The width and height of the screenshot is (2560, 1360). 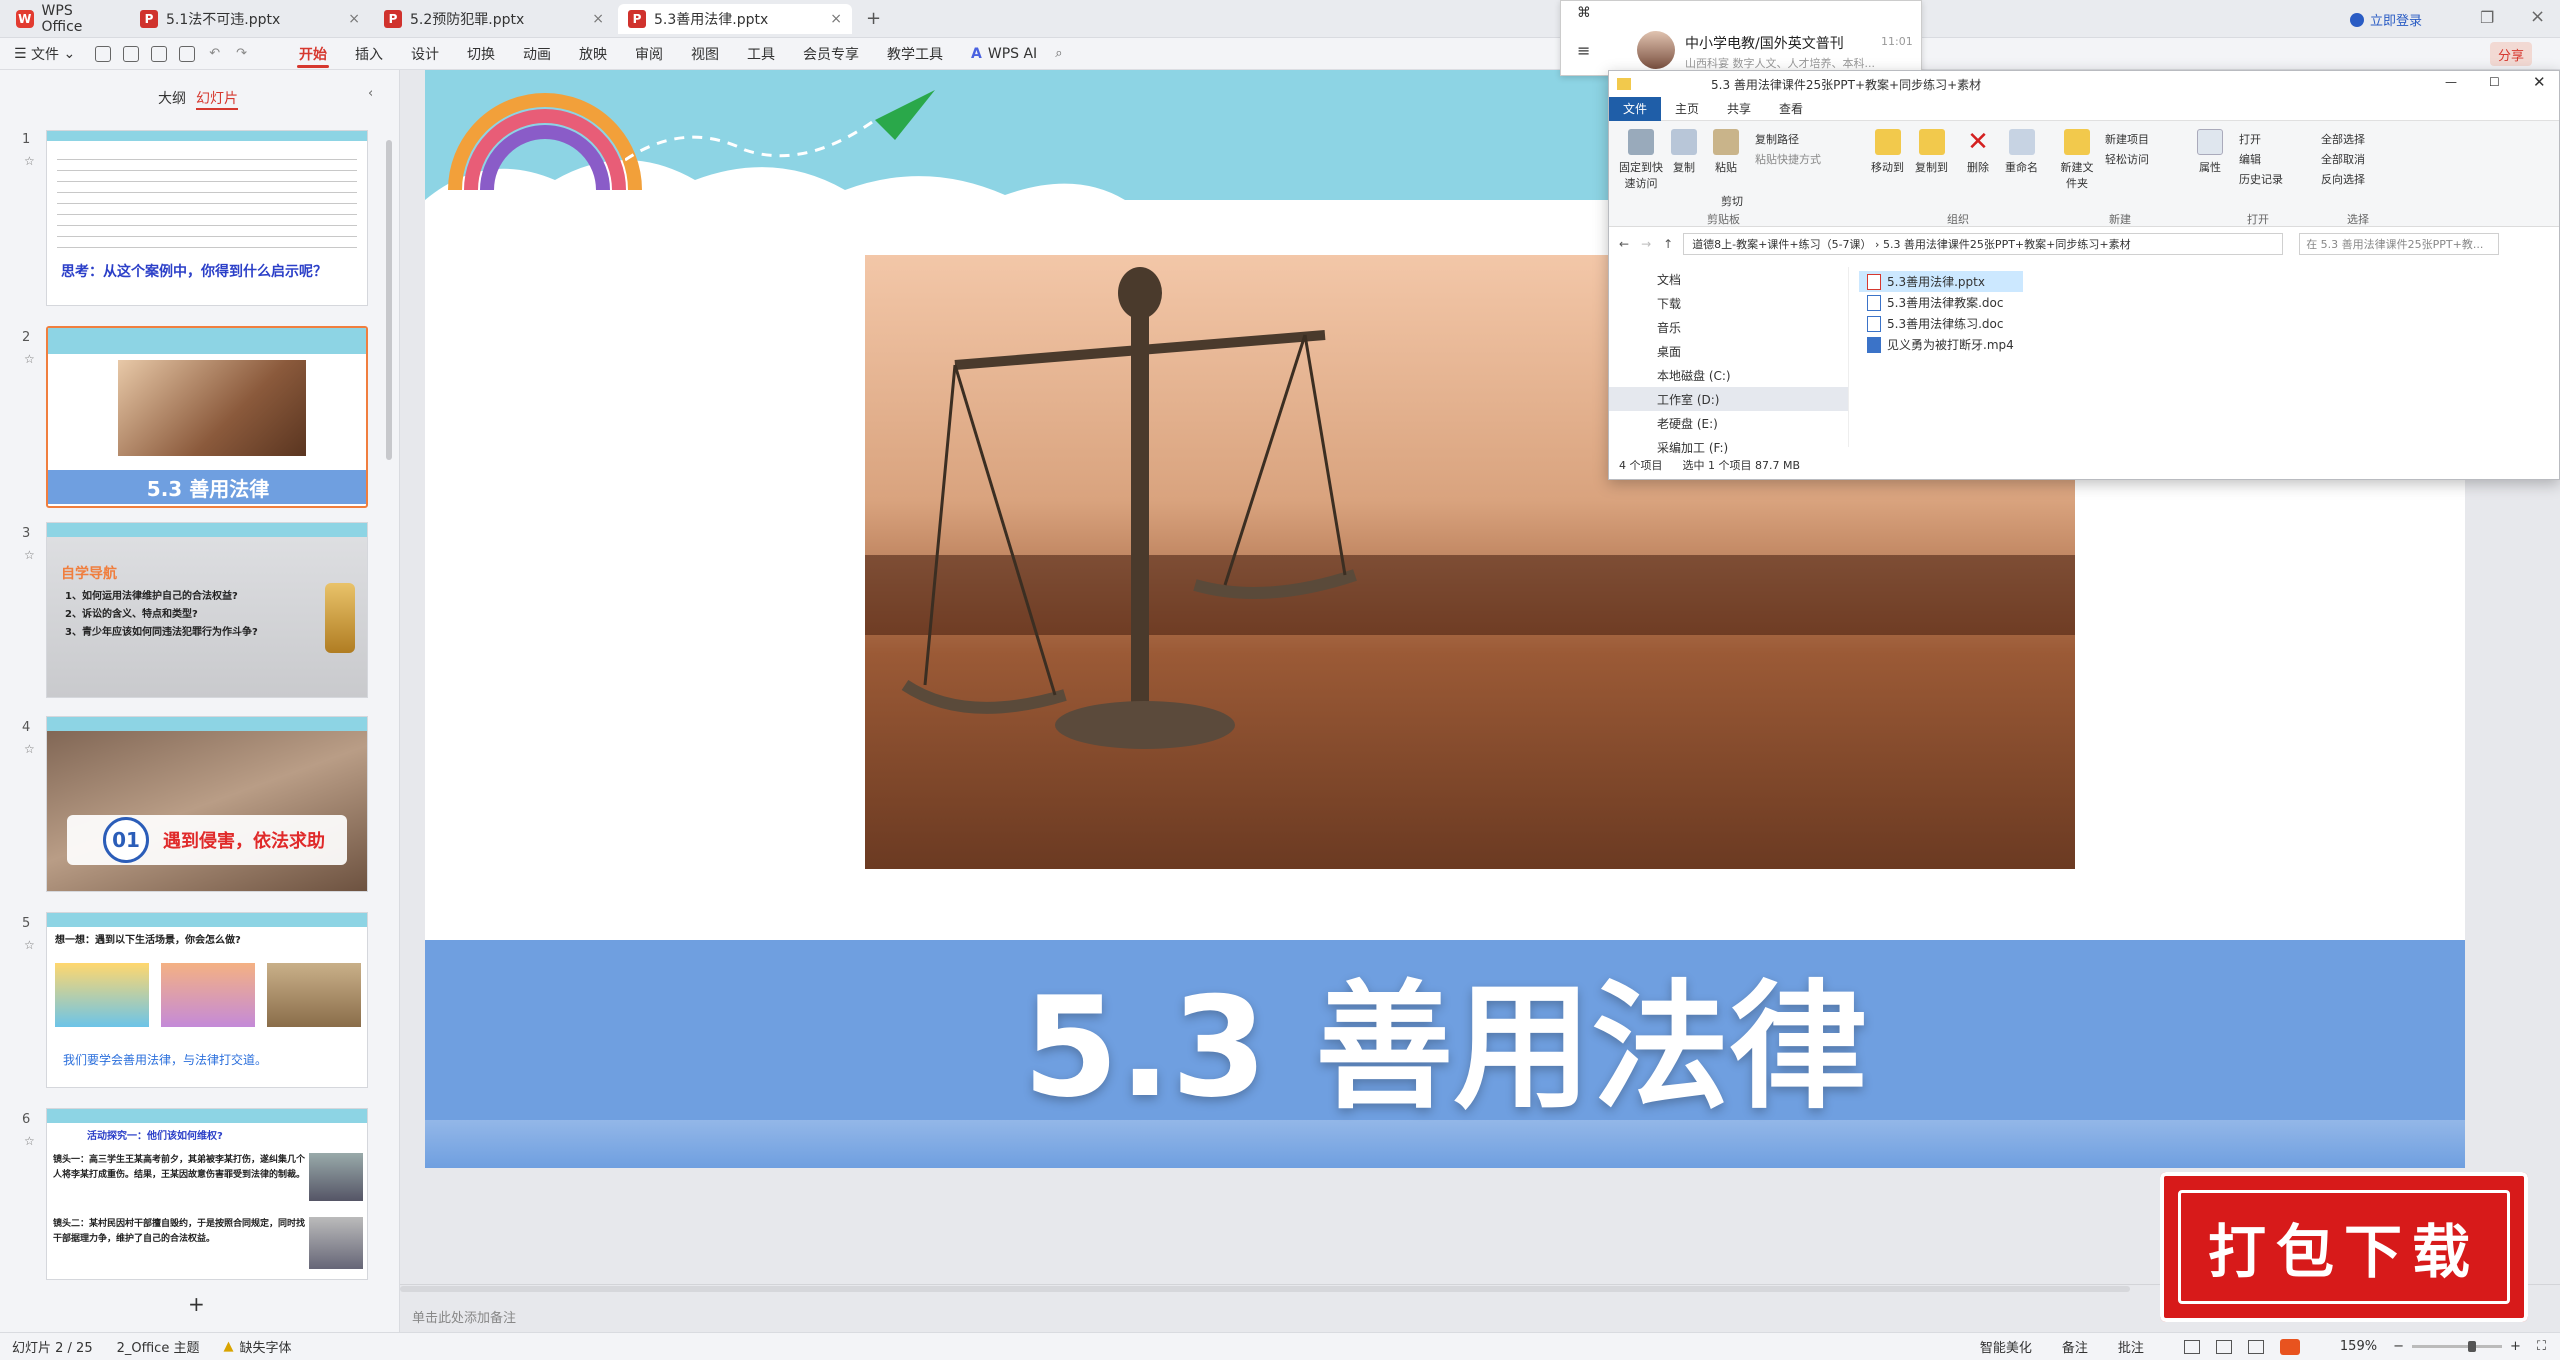 I want to click on menu-wps-ai: A WPS AI, so click(x=1004, y=54).